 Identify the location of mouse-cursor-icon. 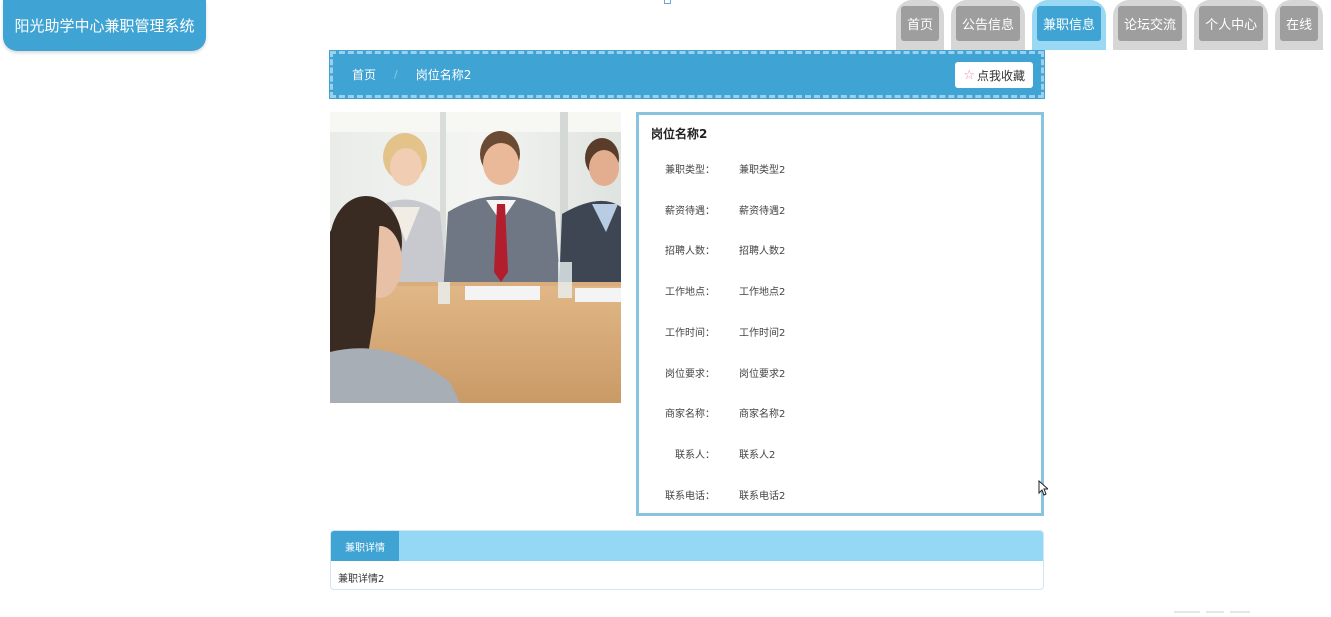
(1043, 488).